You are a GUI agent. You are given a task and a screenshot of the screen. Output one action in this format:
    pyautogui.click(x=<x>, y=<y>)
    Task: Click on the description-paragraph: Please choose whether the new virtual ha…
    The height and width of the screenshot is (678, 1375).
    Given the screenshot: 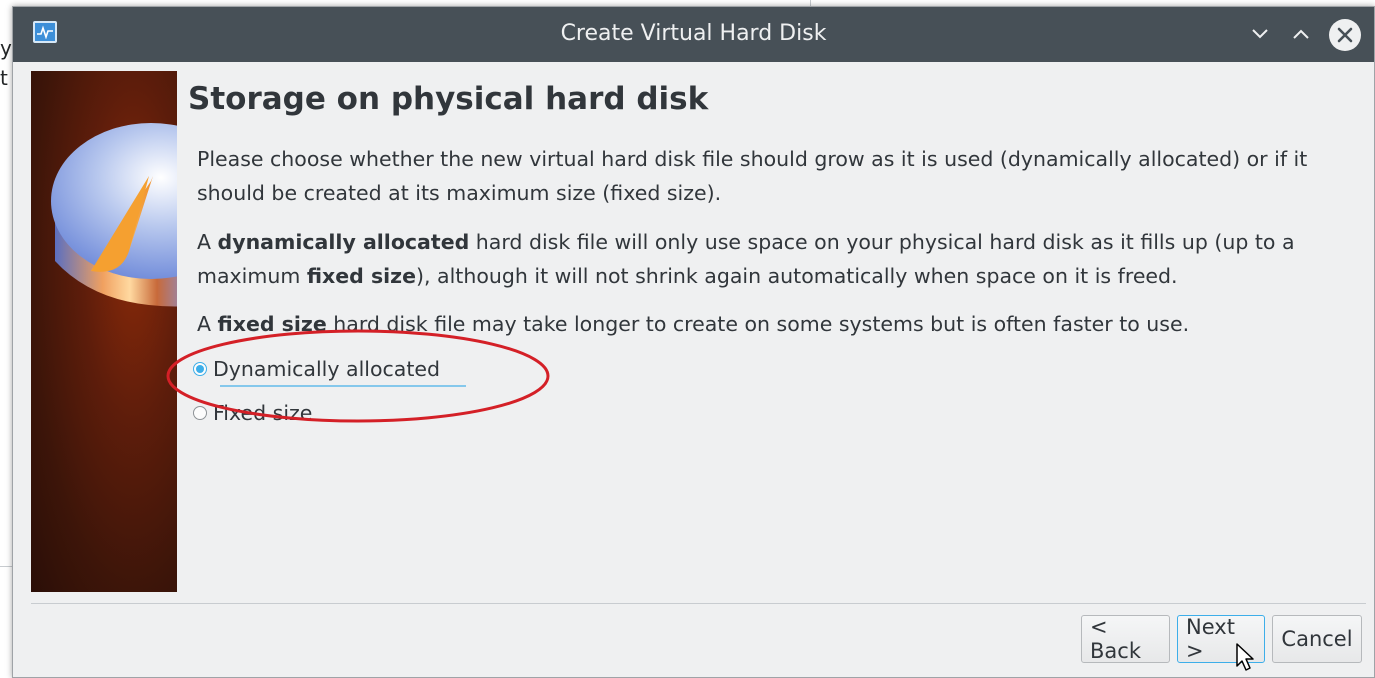 What is the action you would take?
    pyautogui.click(x=752, y=176)
    